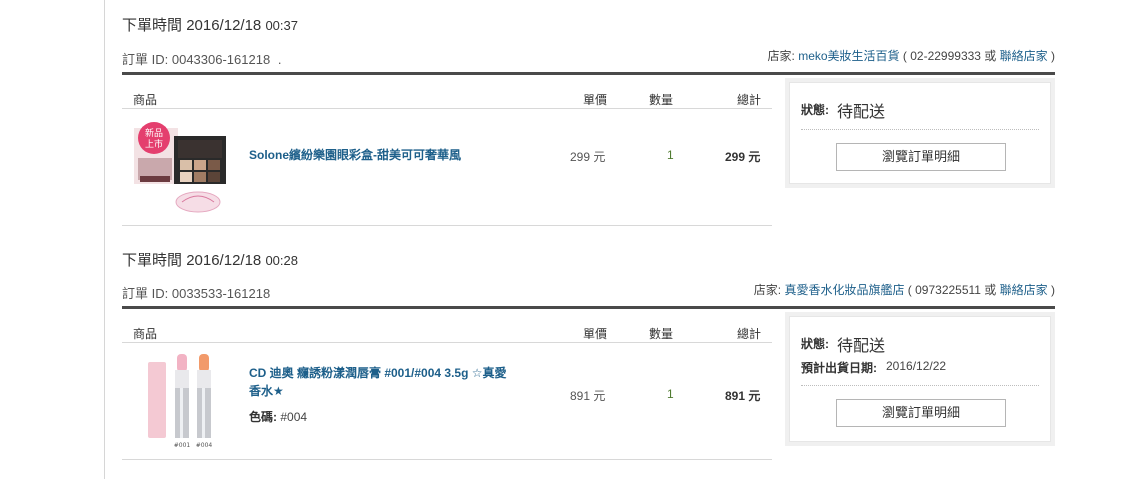 The width and height of the screenshot is (1126, 479). I want to click on unit-price: 891 元, so click(588, 396).